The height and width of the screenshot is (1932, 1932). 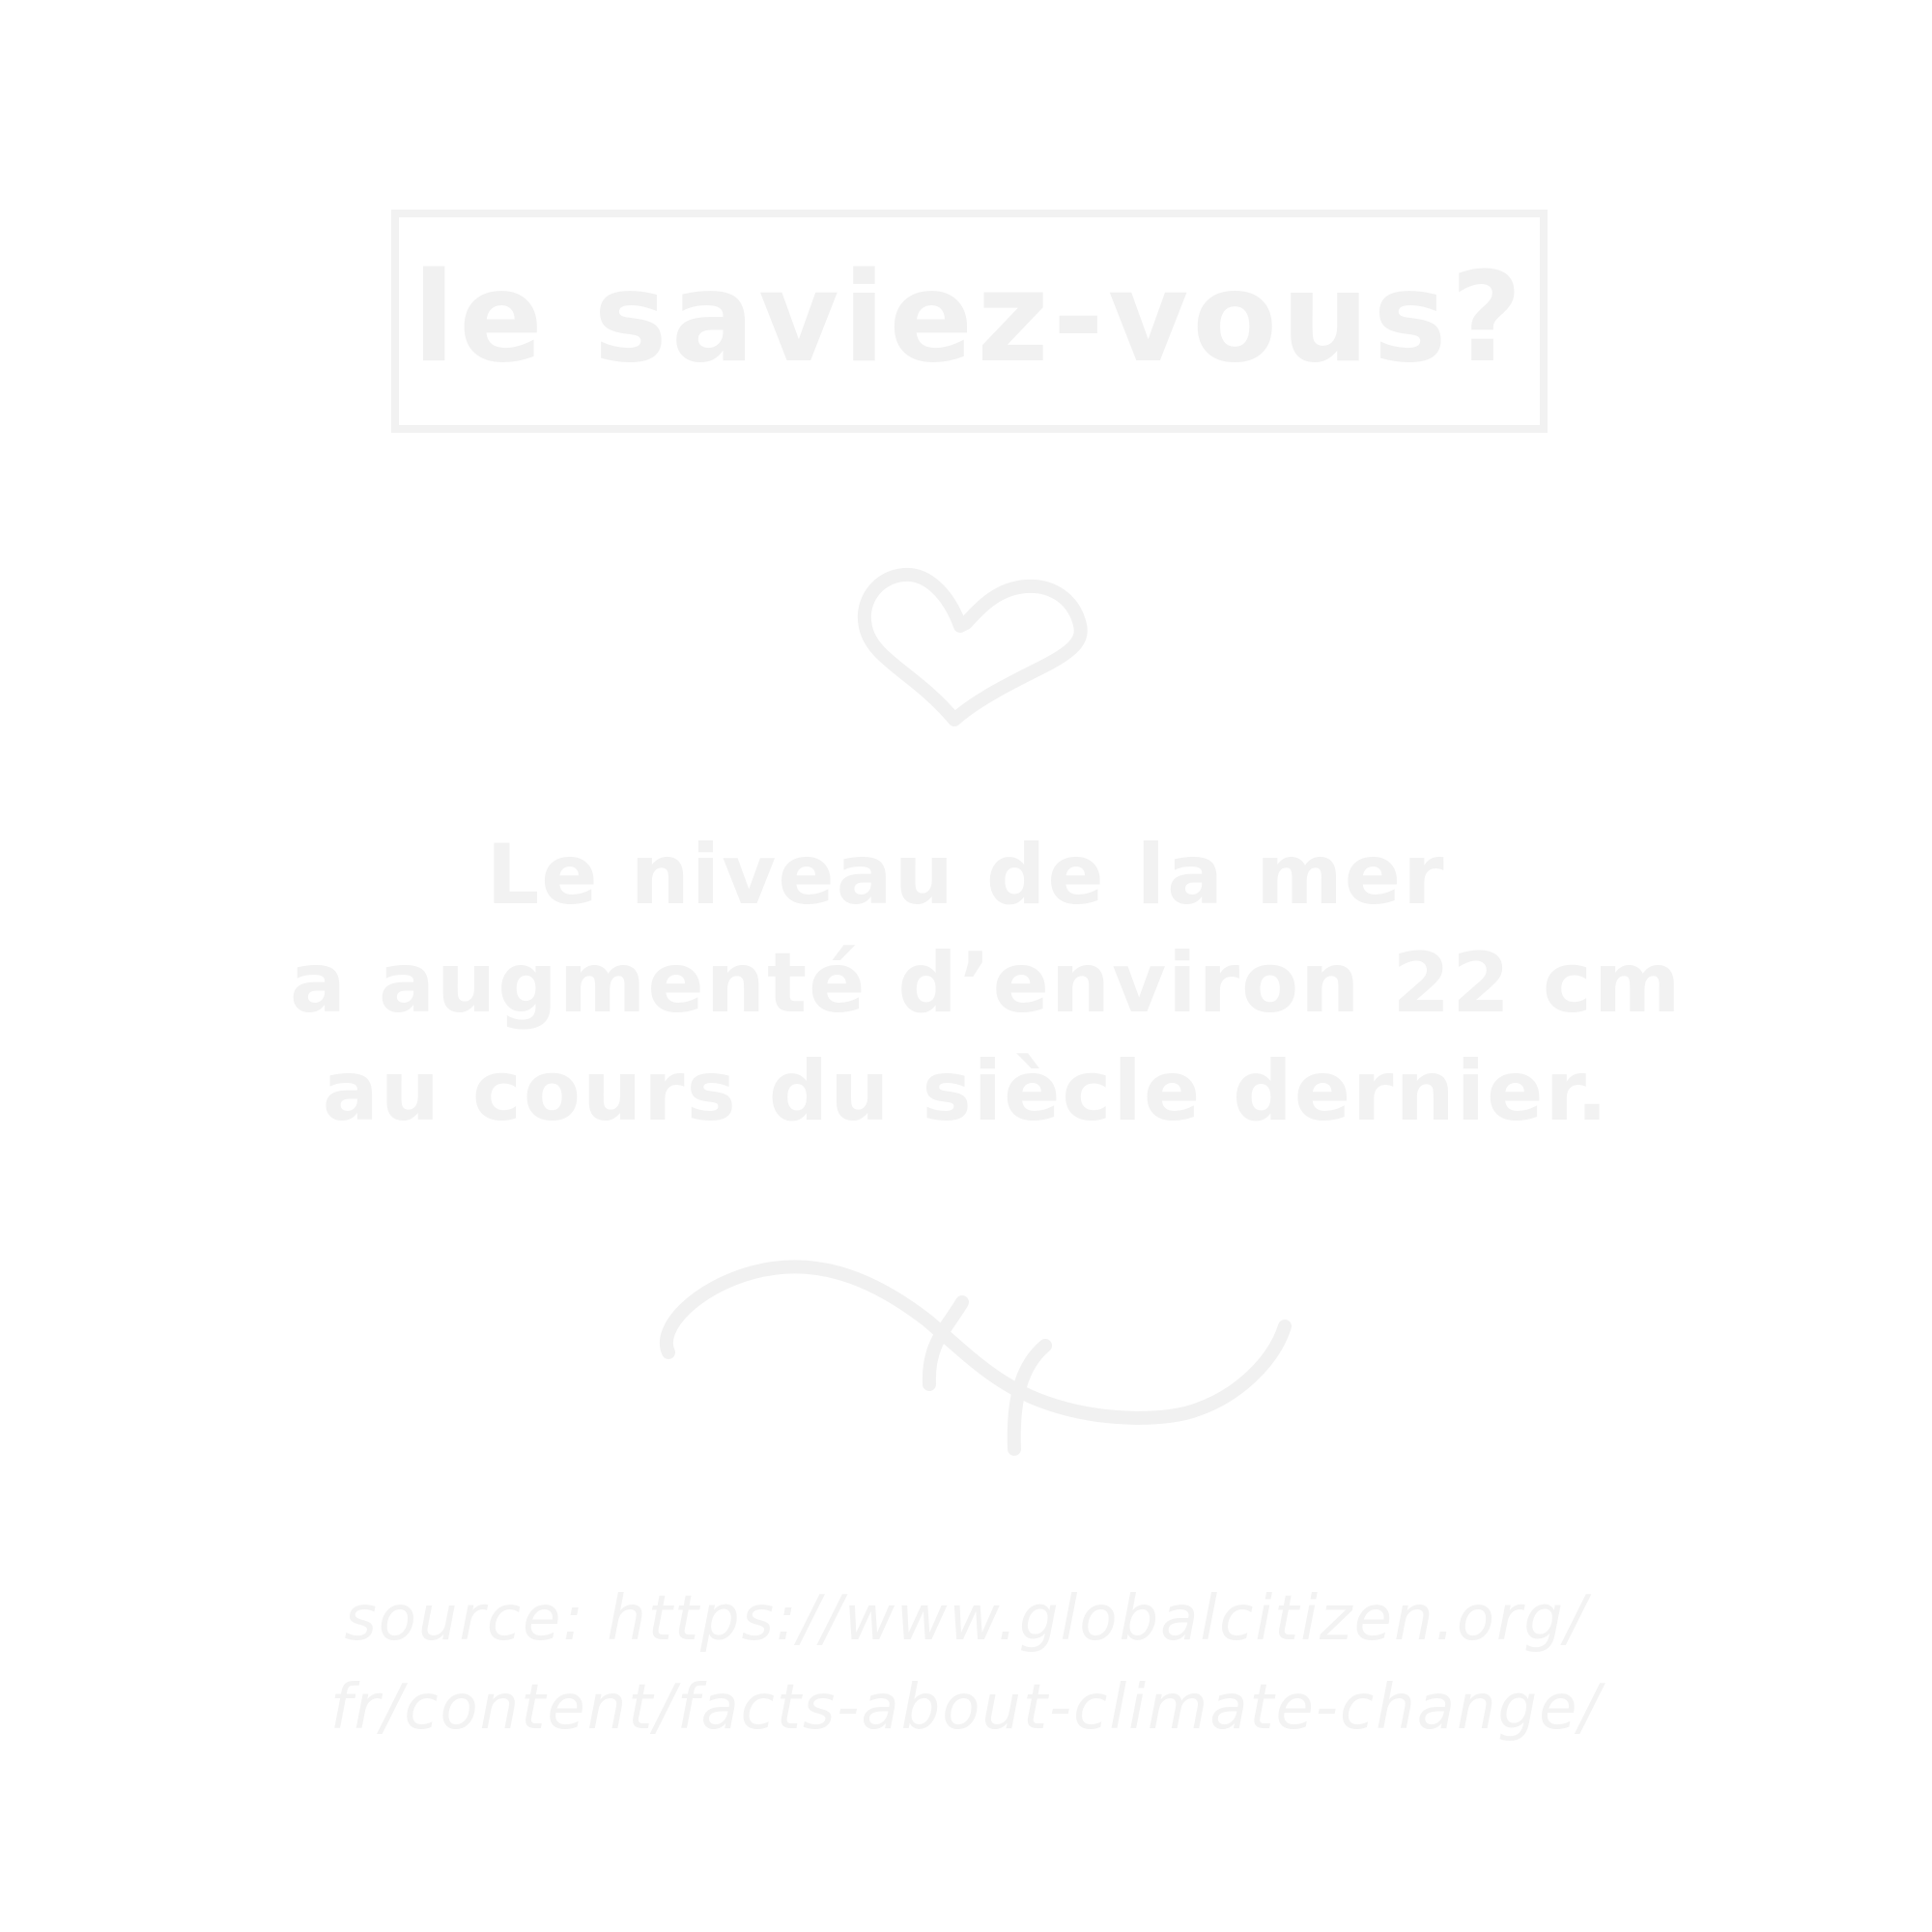 I want to click on fact-line-3: au cours du siècle dernier., so click(x=966, y=1091).